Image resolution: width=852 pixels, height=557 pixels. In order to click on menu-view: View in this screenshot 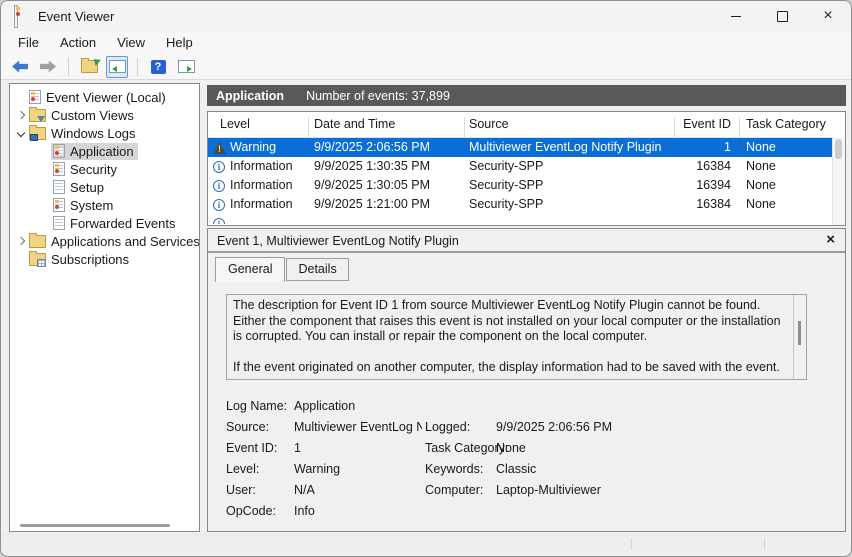, I will do `click(131, 42)`.